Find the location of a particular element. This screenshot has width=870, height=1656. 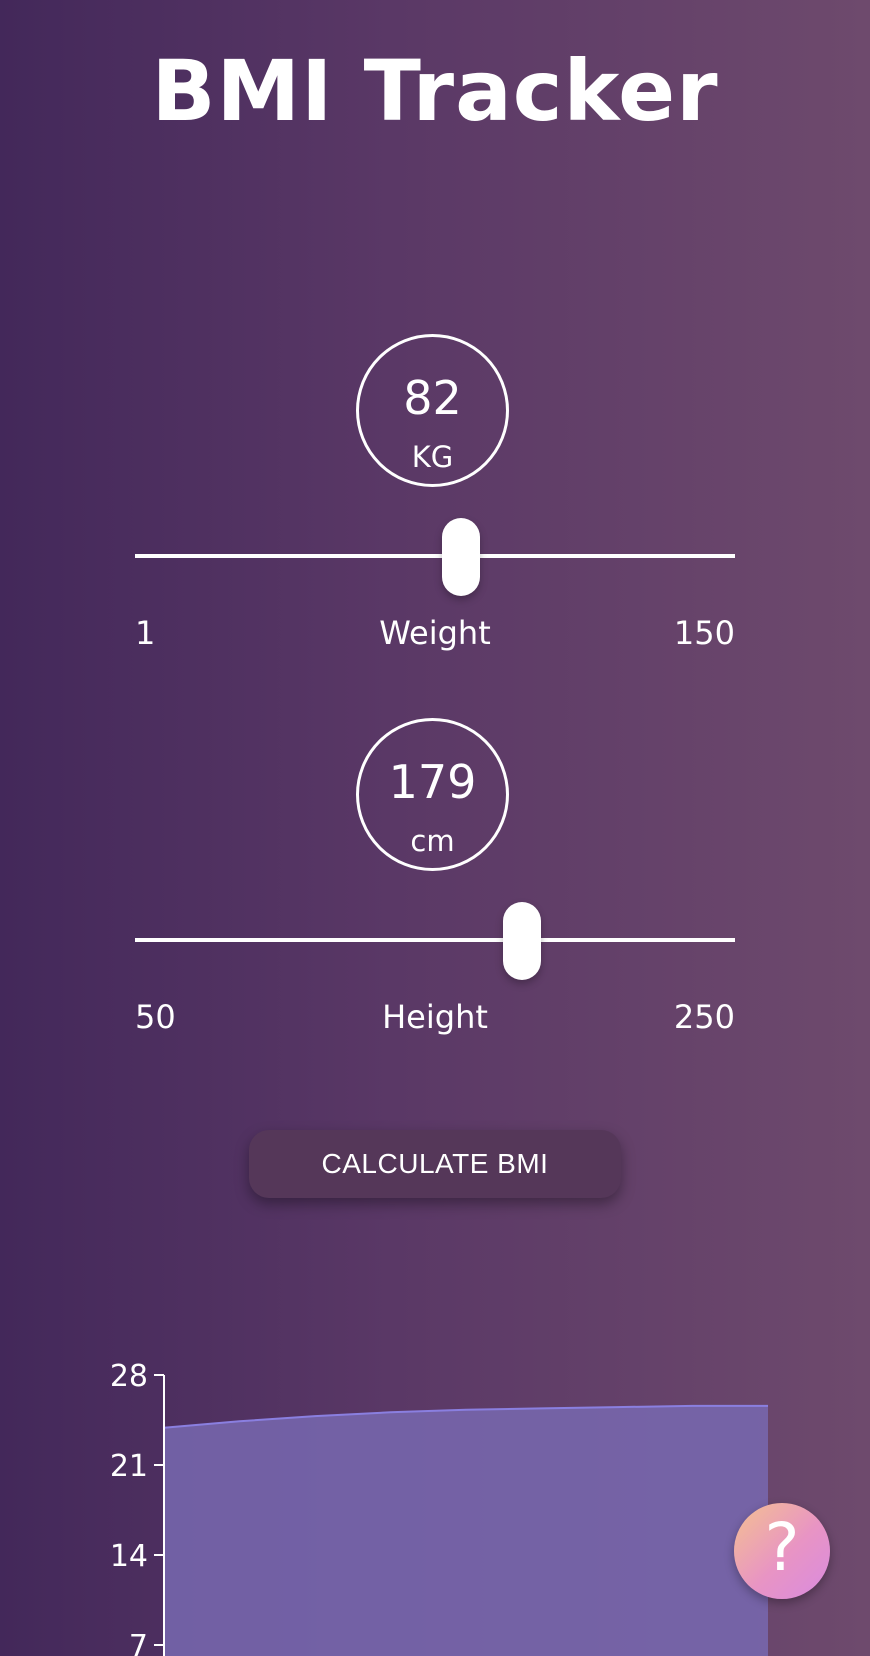

weight-value: 82 is located at coordinates (432, 398).